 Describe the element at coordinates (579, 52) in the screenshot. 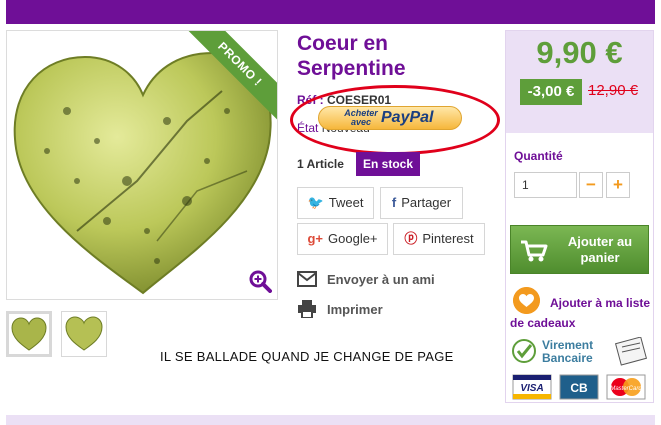

I see `current-price: 9,90 €` at that location.